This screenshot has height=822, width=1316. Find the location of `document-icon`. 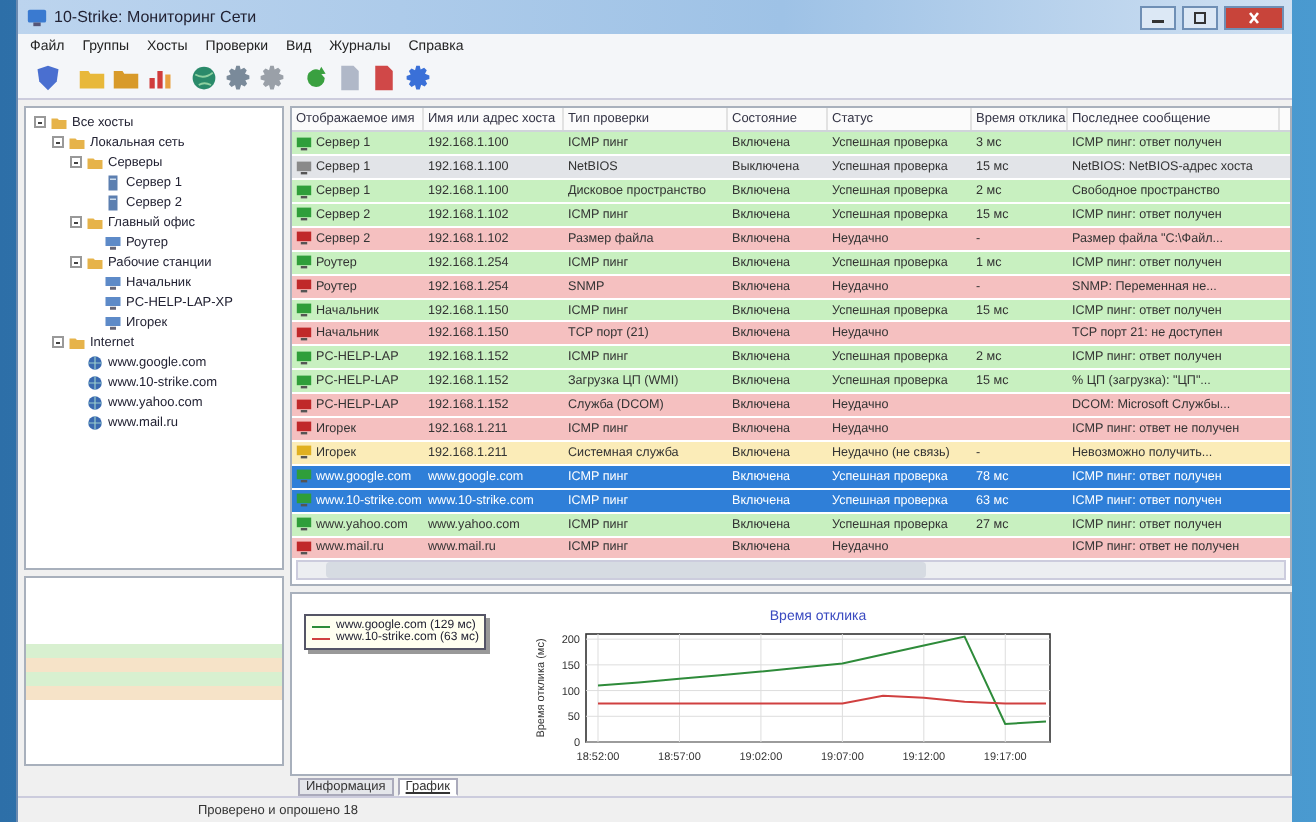

document-icon is located at coordinates (384, 78).